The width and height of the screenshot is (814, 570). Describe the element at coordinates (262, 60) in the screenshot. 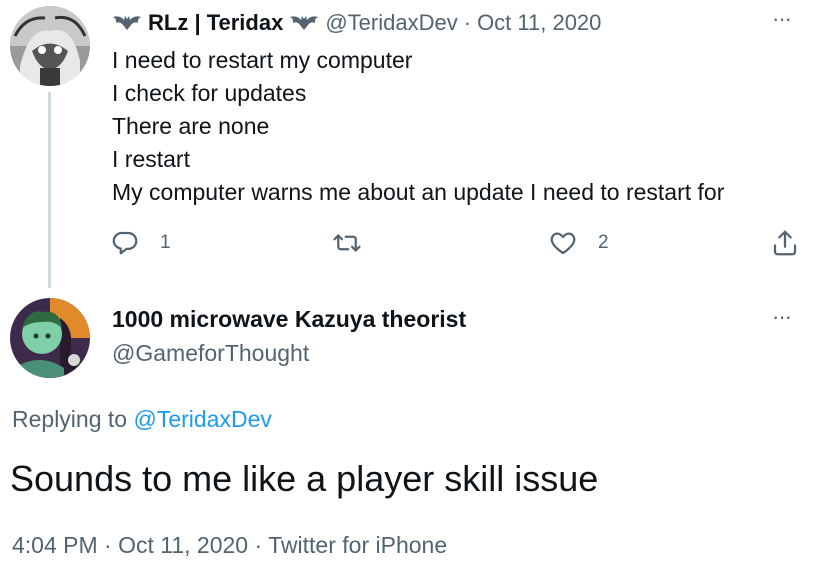

I see `tweet-line: I need to restart my computer` at that location.